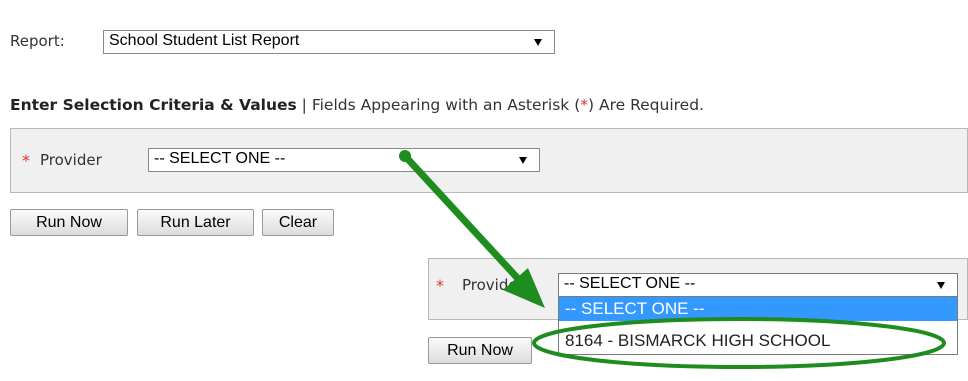  I want to click on annotation-arrow, so click(463, 219).